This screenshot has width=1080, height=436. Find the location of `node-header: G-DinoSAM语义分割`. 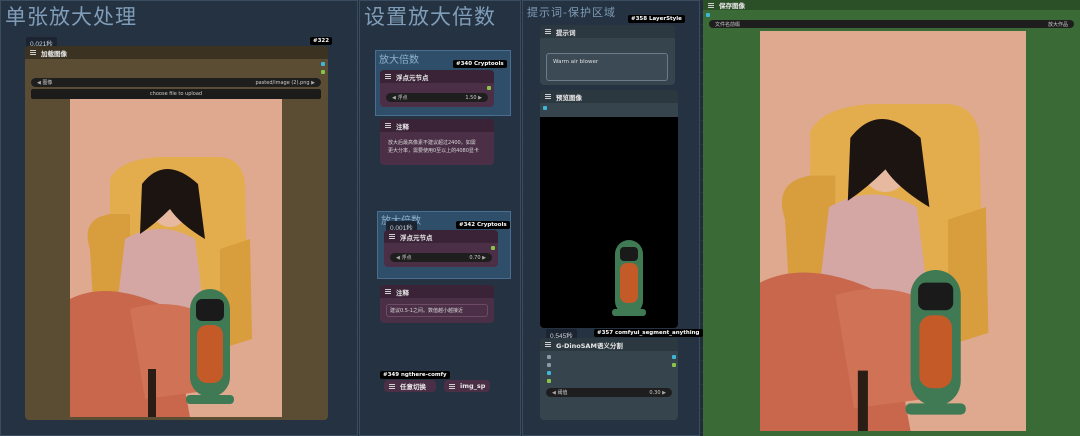

node-header: G-DinoSAM语义分割 is located at coordinates (609, 344).